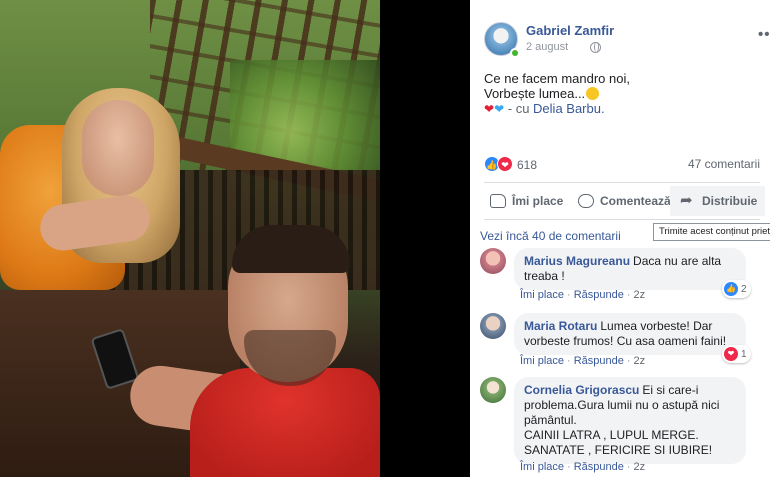 This screenshot has width=770, height=477. What do you see at coordinates (425, 238) in the screenshot?
I see `viewer-background` at bounding box center [425, 238].